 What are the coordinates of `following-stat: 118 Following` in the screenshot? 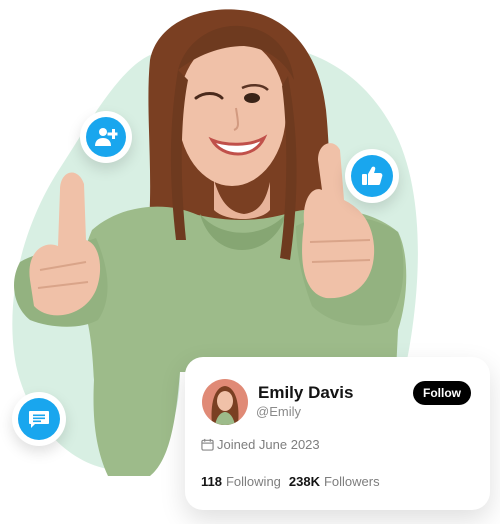 It's located at (241, 481).